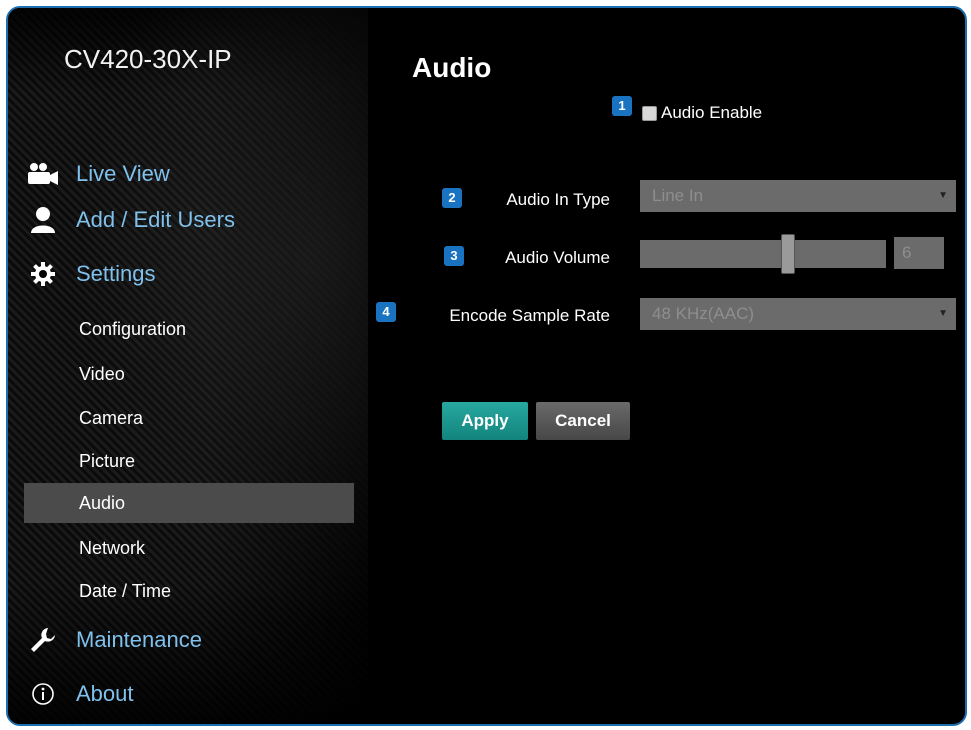 Image resolution: width=971 pixels, height=730 pixels. Describe the element at coordinates (558, 199) in the screenshot. I see `audio-in-type-label: Audio In Type` at that location.